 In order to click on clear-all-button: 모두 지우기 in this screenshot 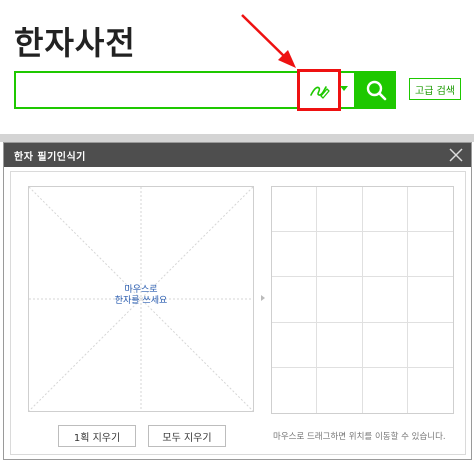, I will do `click(187, 436)`.